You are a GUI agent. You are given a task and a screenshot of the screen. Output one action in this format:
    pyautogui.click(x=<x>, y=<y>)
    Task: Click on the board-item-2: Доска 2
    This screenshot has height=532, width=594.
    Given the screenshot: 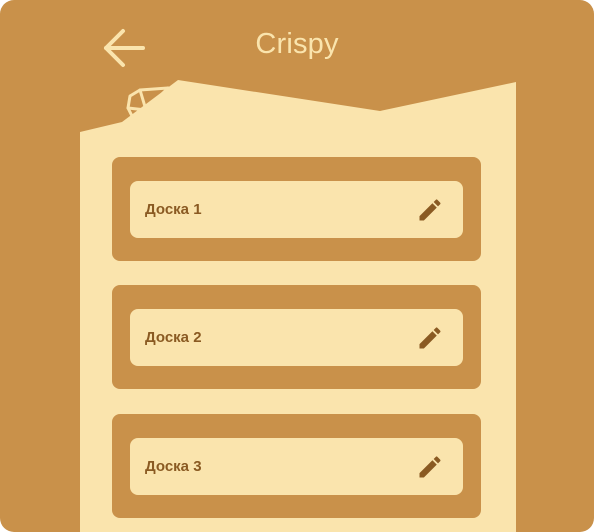 What is the action you would take?
    pyautogui.click(x=296, y=337)
    